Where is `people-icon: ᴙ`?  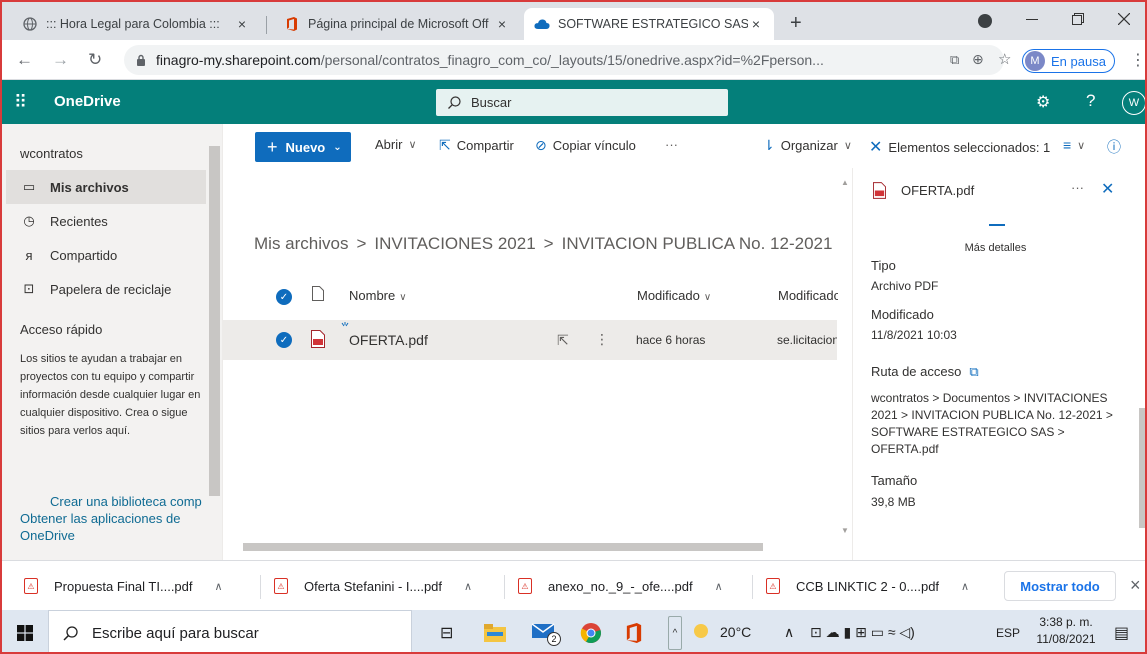 people-icon: ᴙ is located at coordinates (29, 255).